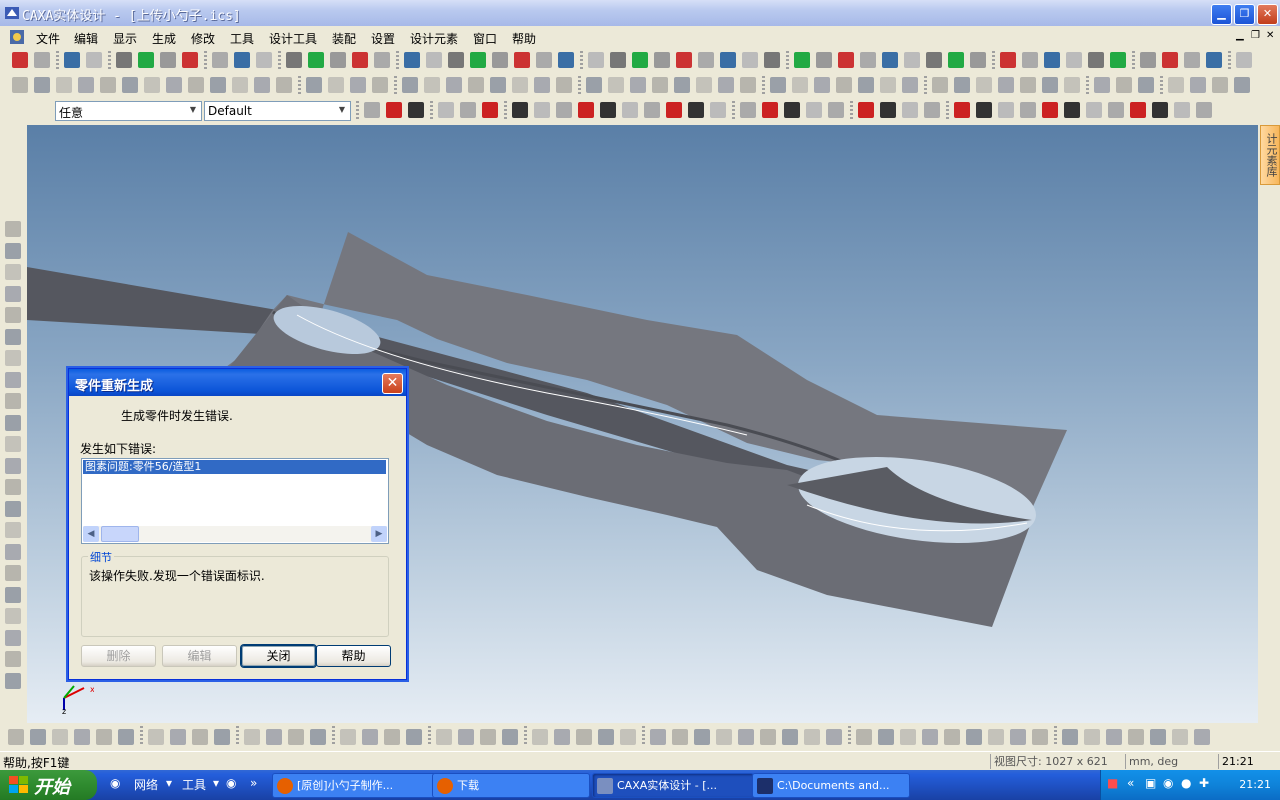 Image resolution: width=1280 pixels, height=800 pixels. Describe the element at coordinates (169, 783) in the screenshot. I see `chevron-down-icon: ▾` at that location.